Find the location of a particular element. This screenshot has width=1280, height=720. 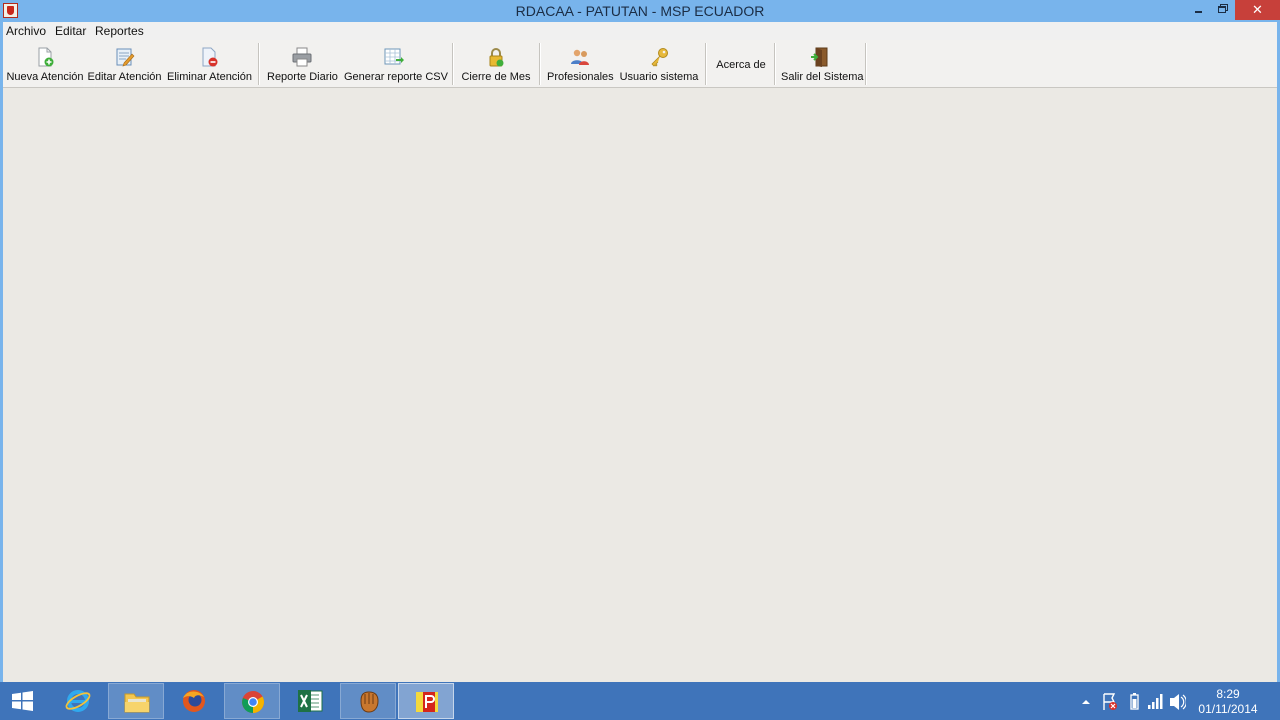

spreadsheet-export-icon is located at coordinates (394, 56).